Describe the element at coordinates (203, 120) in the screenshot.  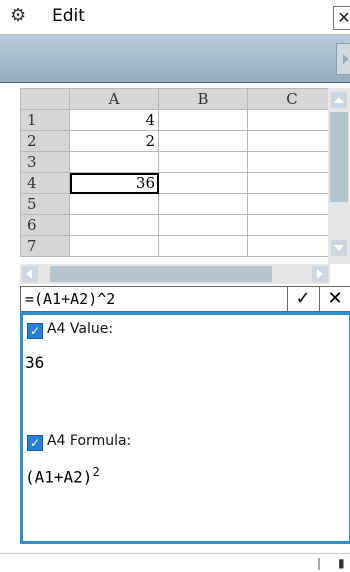
I see `cell-b1` at that location.